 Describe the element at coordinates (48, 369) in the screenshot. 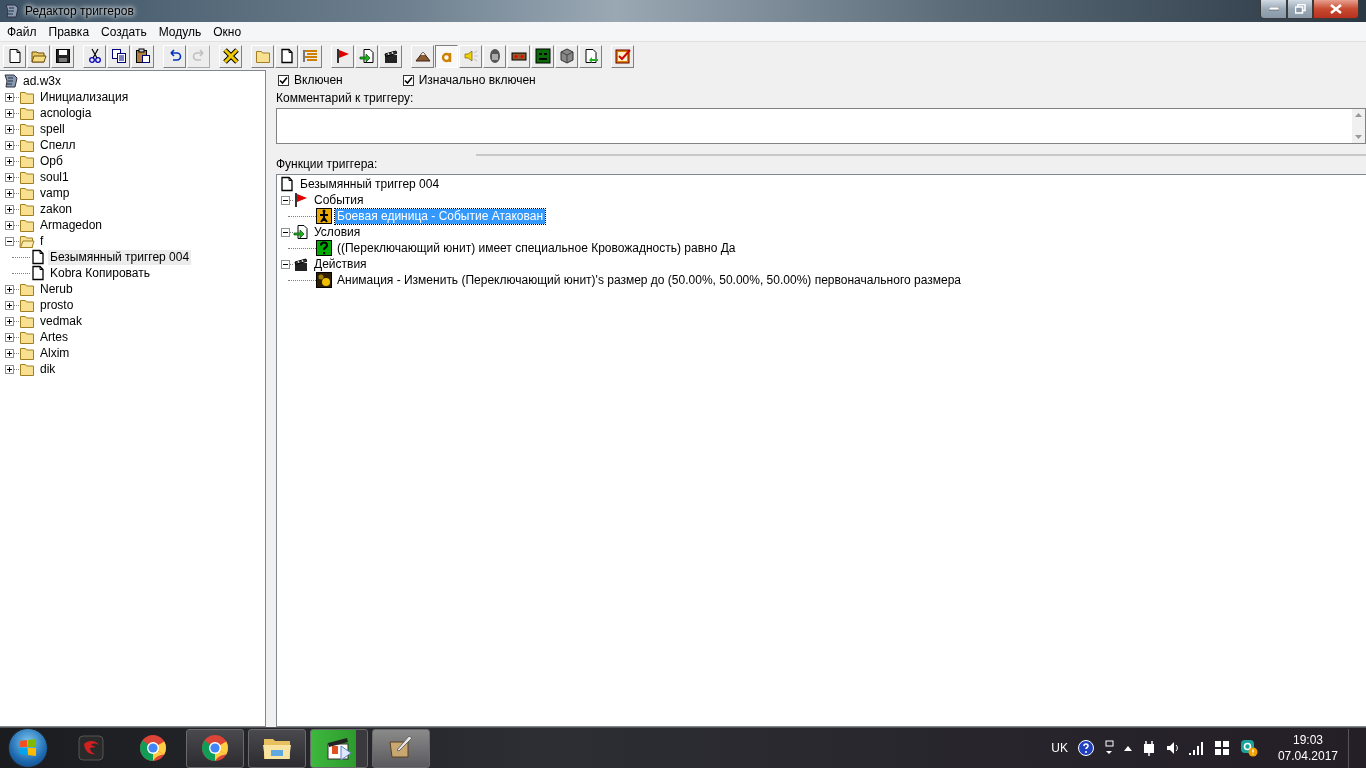

I see `tree-item: dik` at that location.